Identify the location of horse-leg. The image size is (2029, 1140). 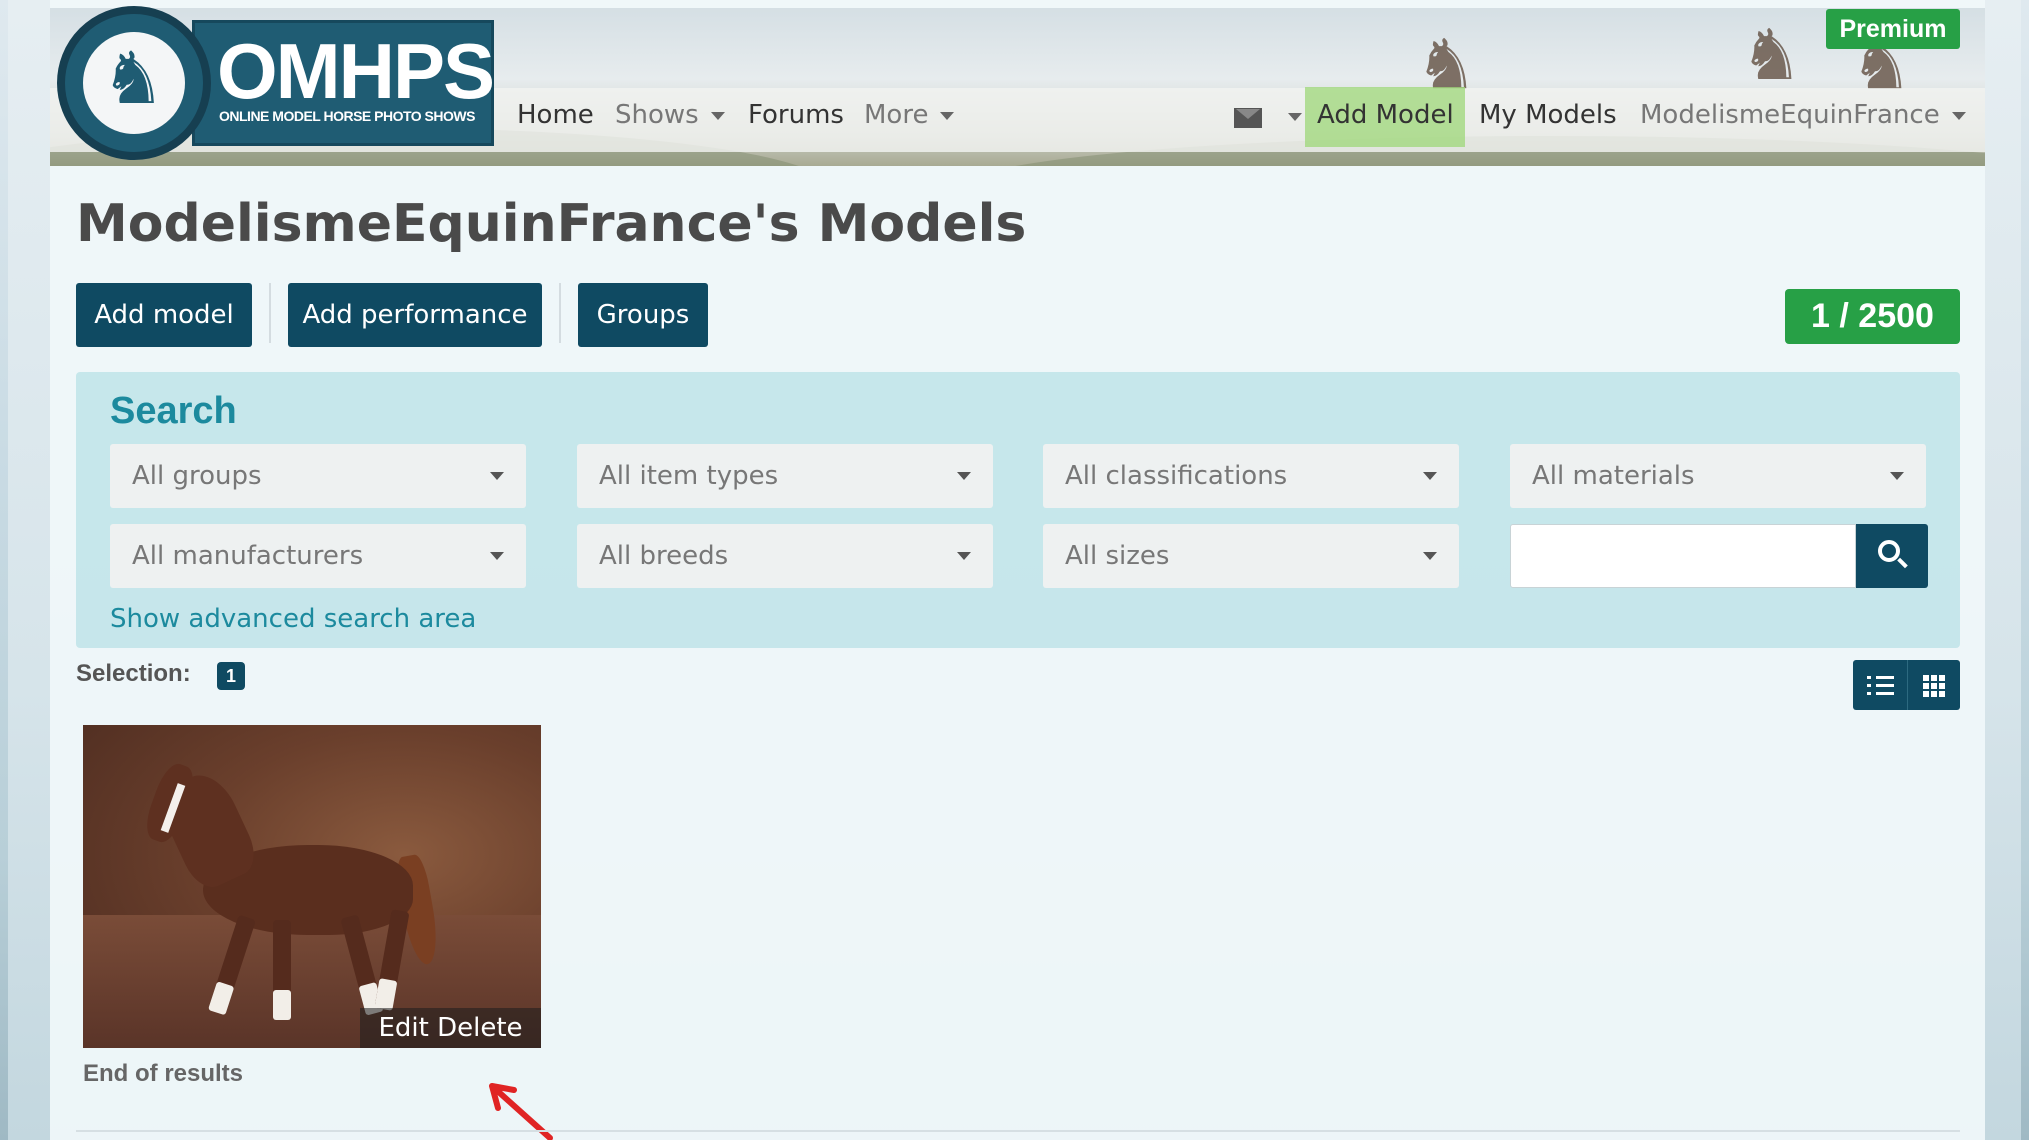
(282, 970).